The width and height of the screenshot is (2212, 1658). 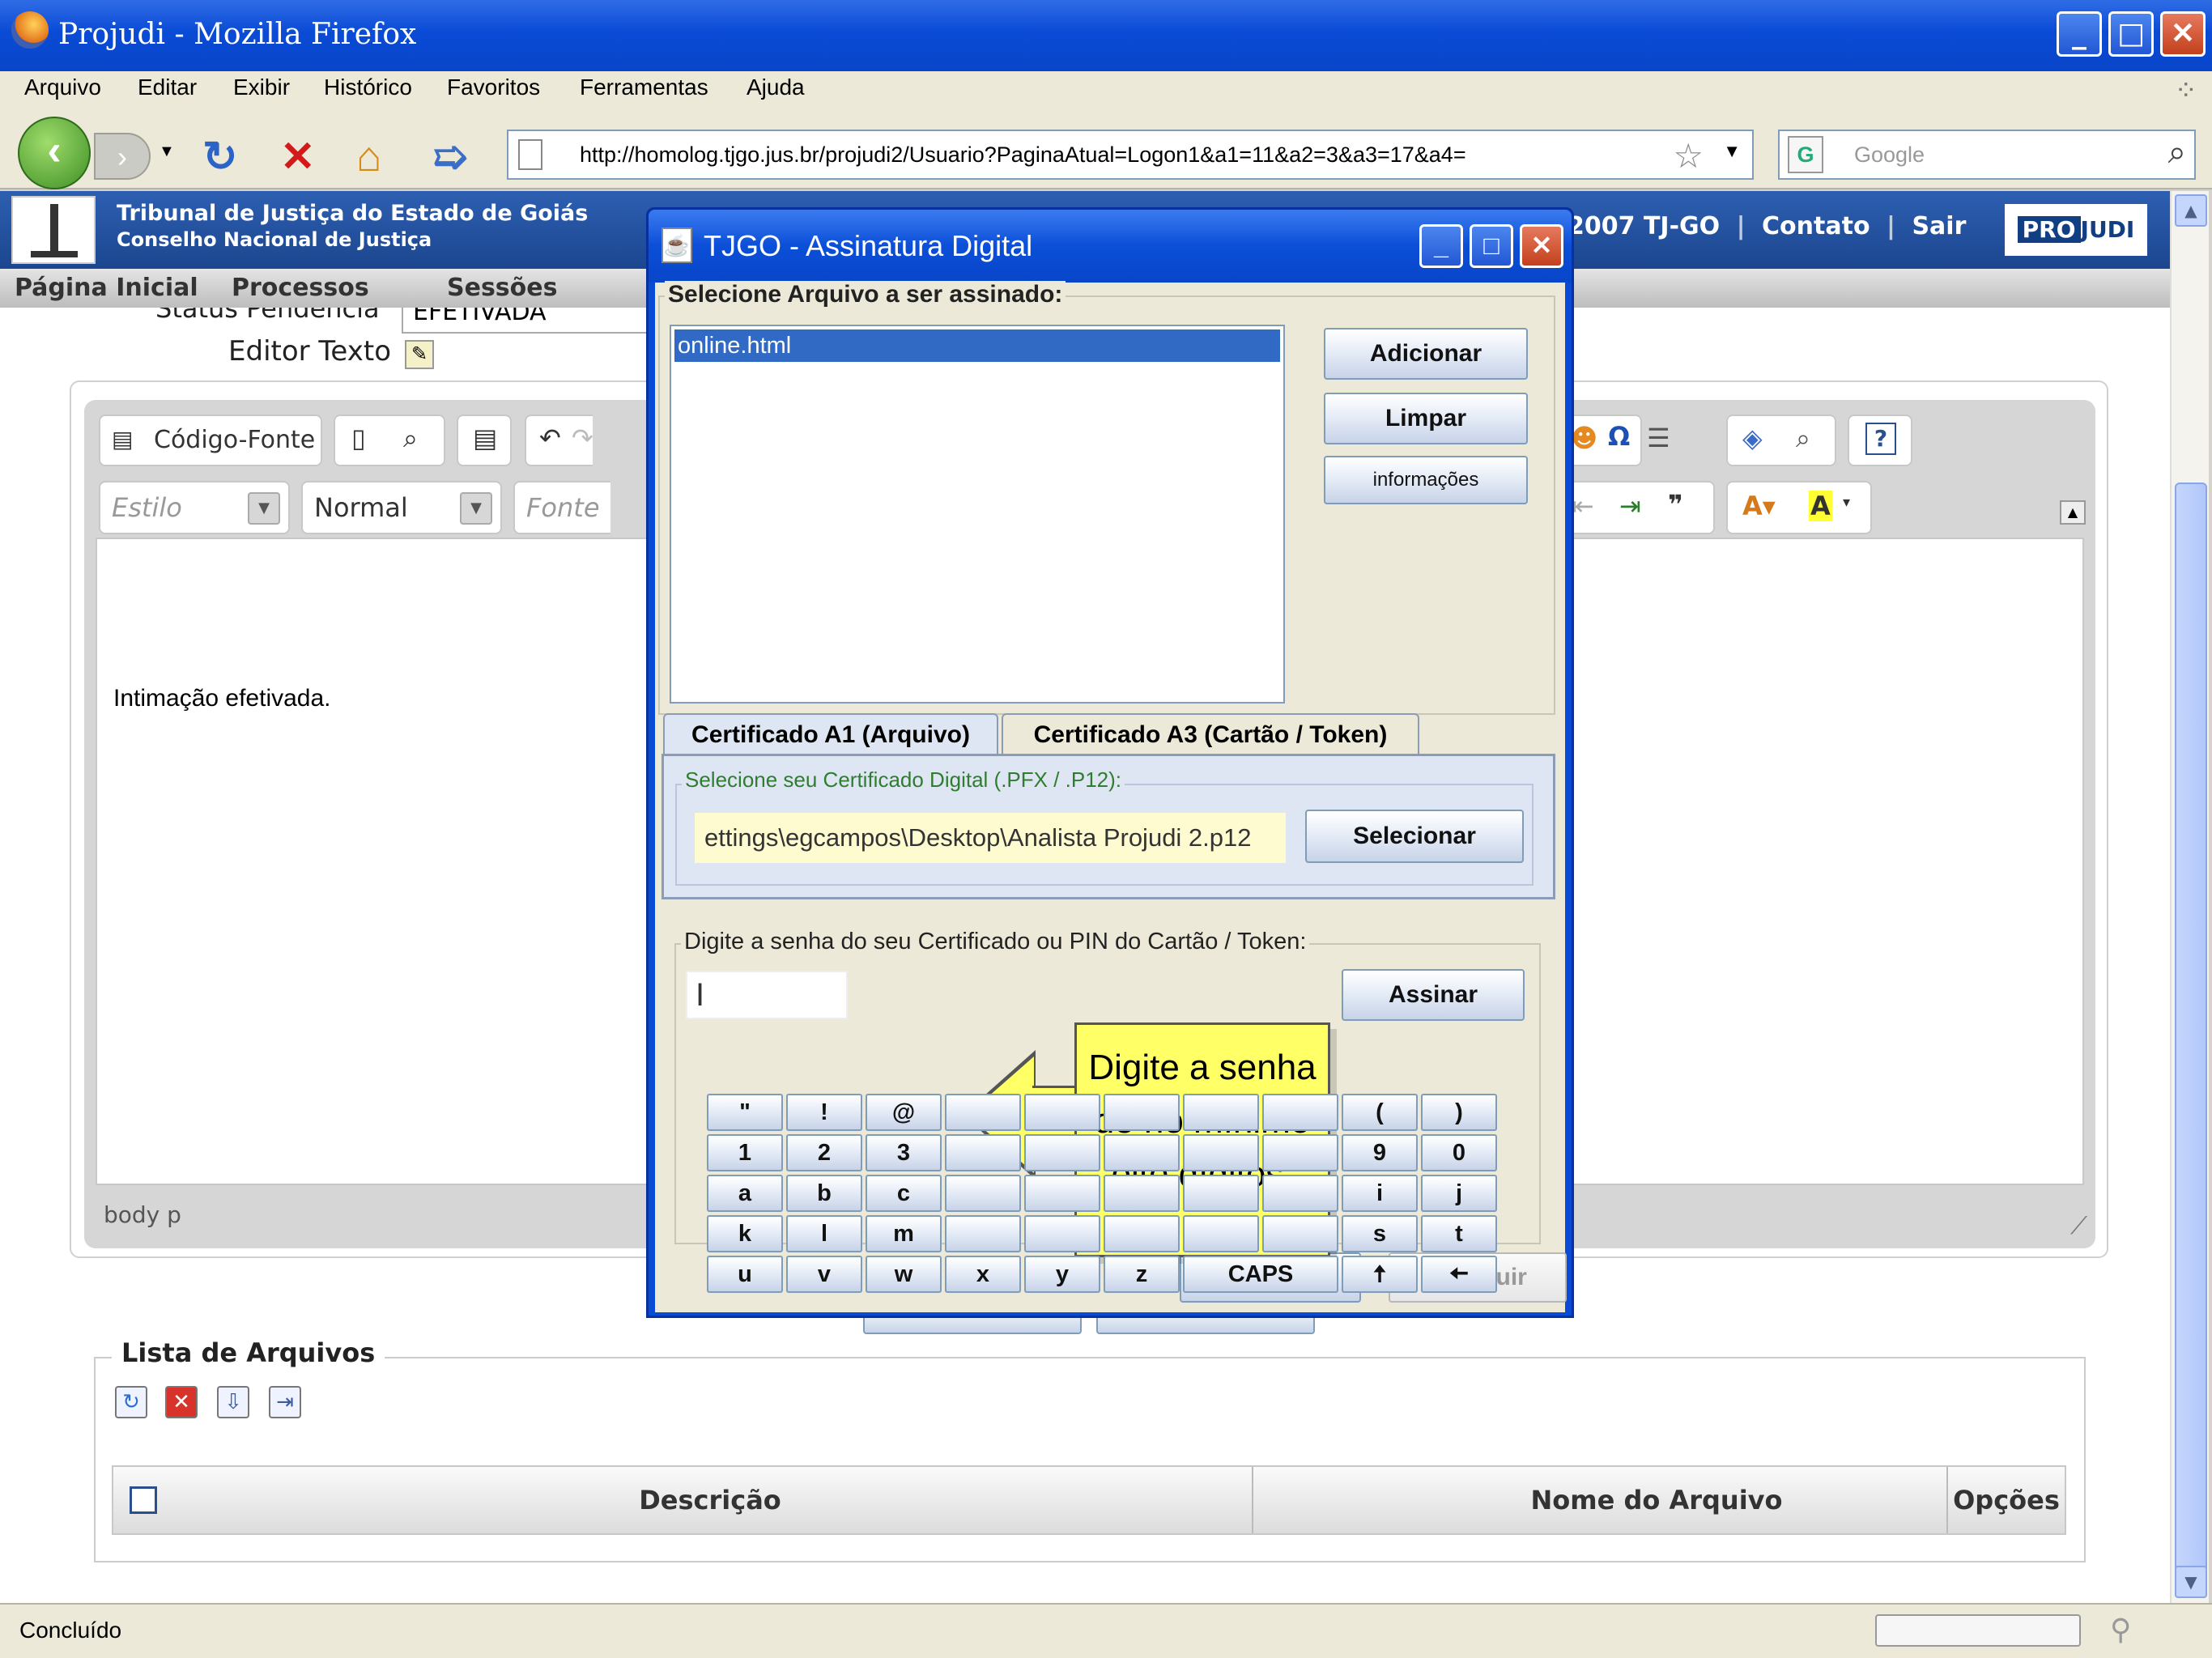 I want to click on stop-icon: ✕, so click(x=298, y=157).